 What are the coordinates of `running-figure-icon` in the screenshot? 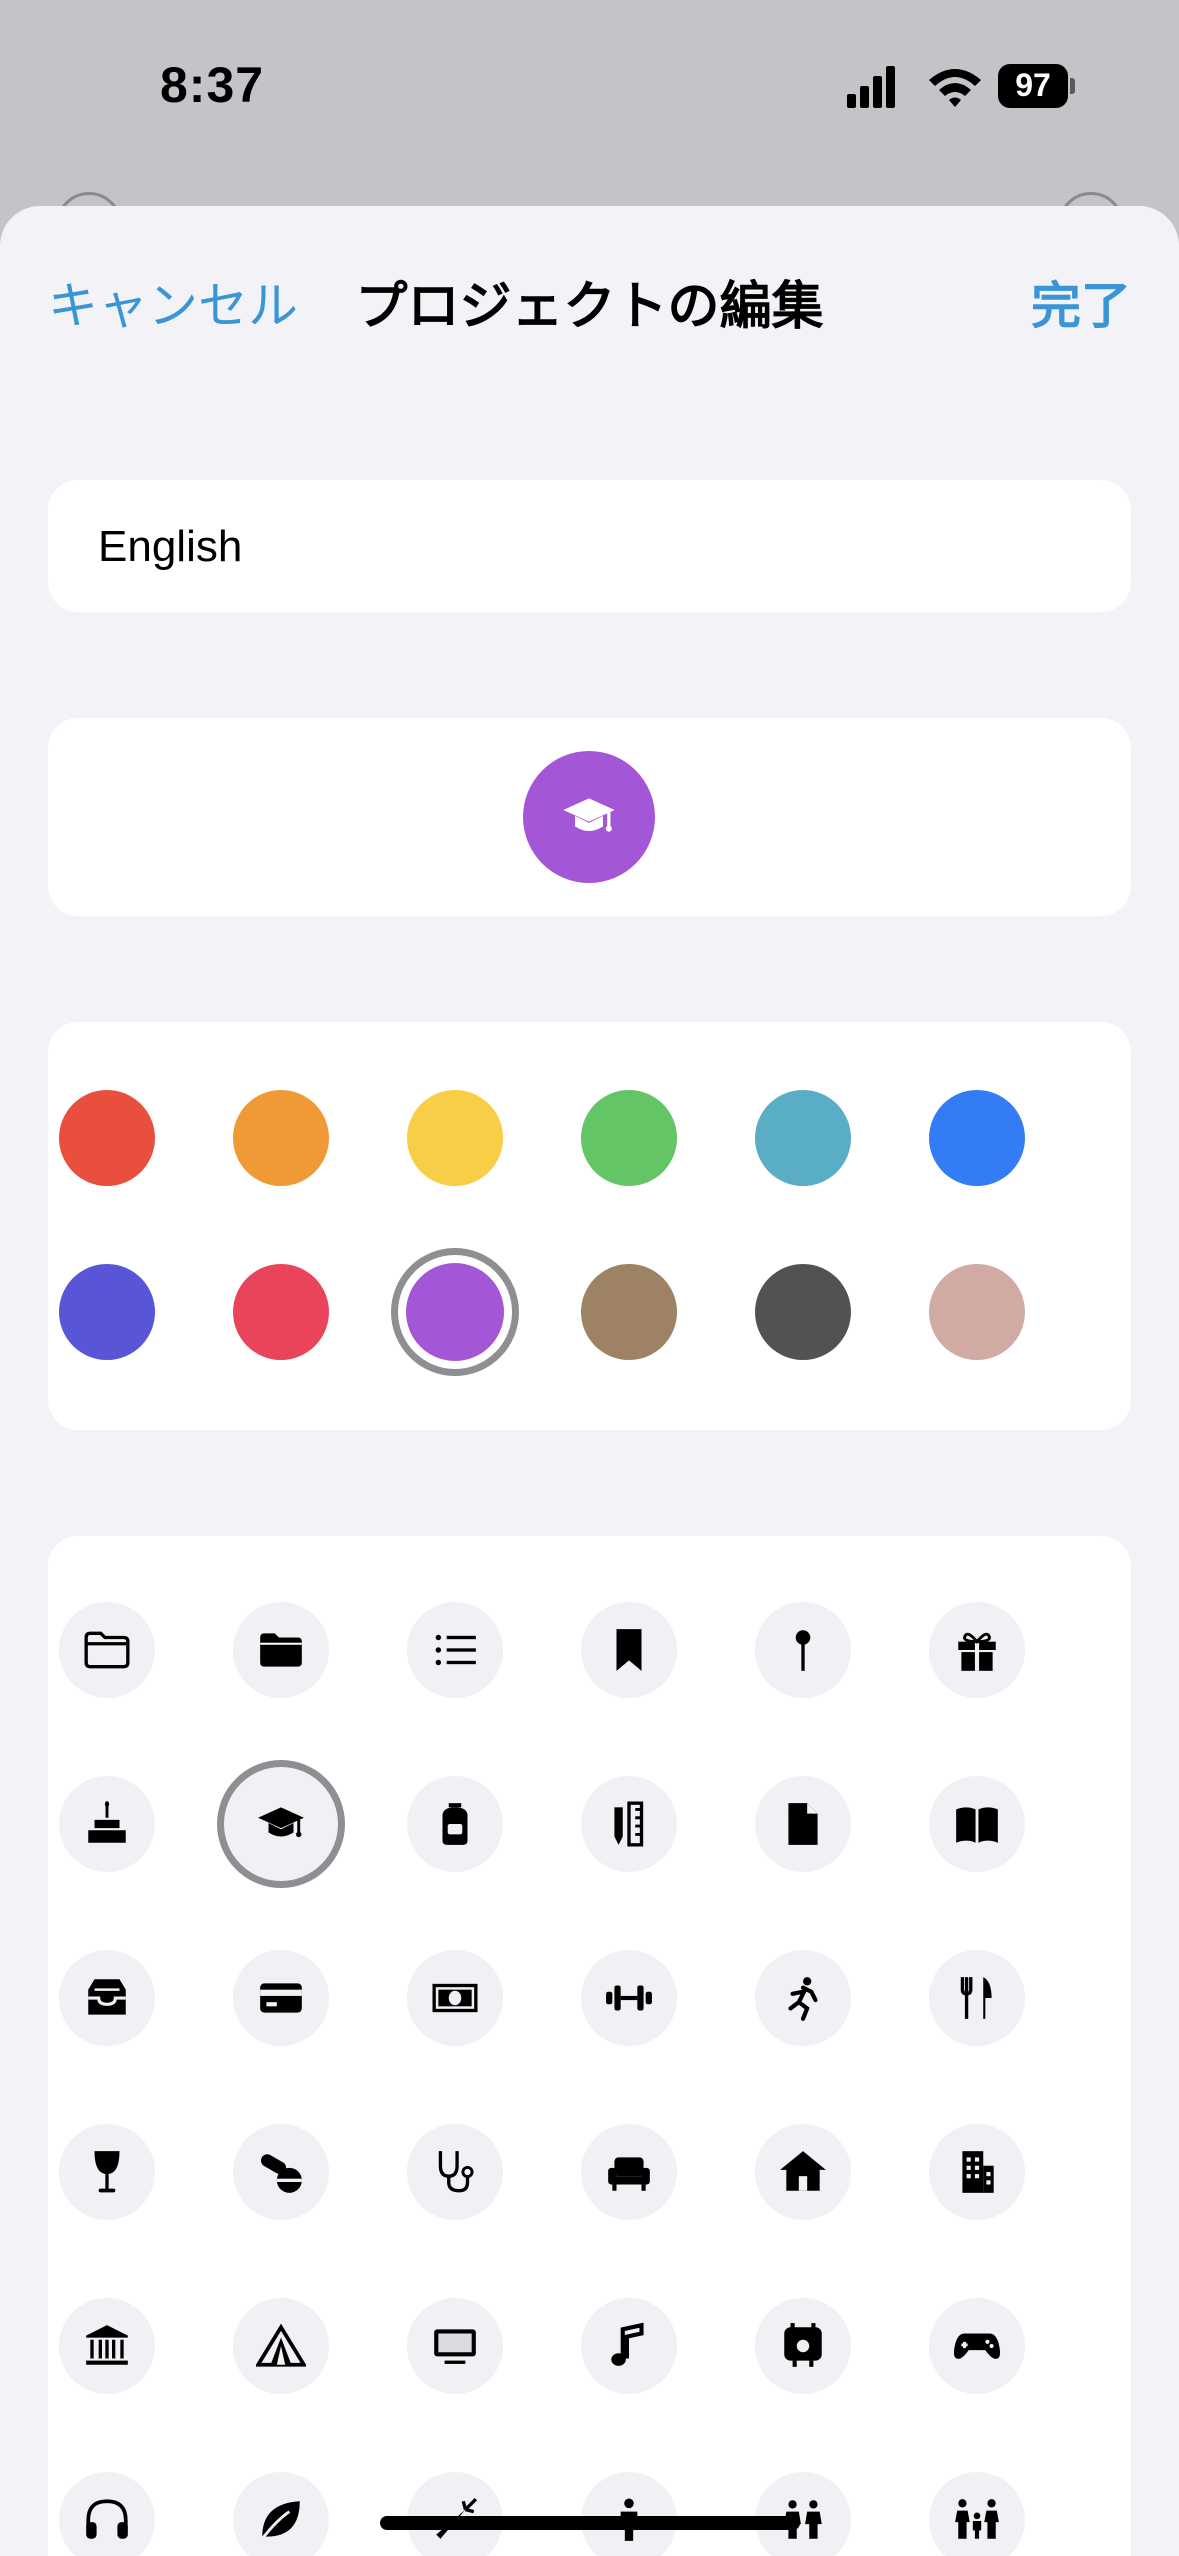 It's located at (803, 1999).